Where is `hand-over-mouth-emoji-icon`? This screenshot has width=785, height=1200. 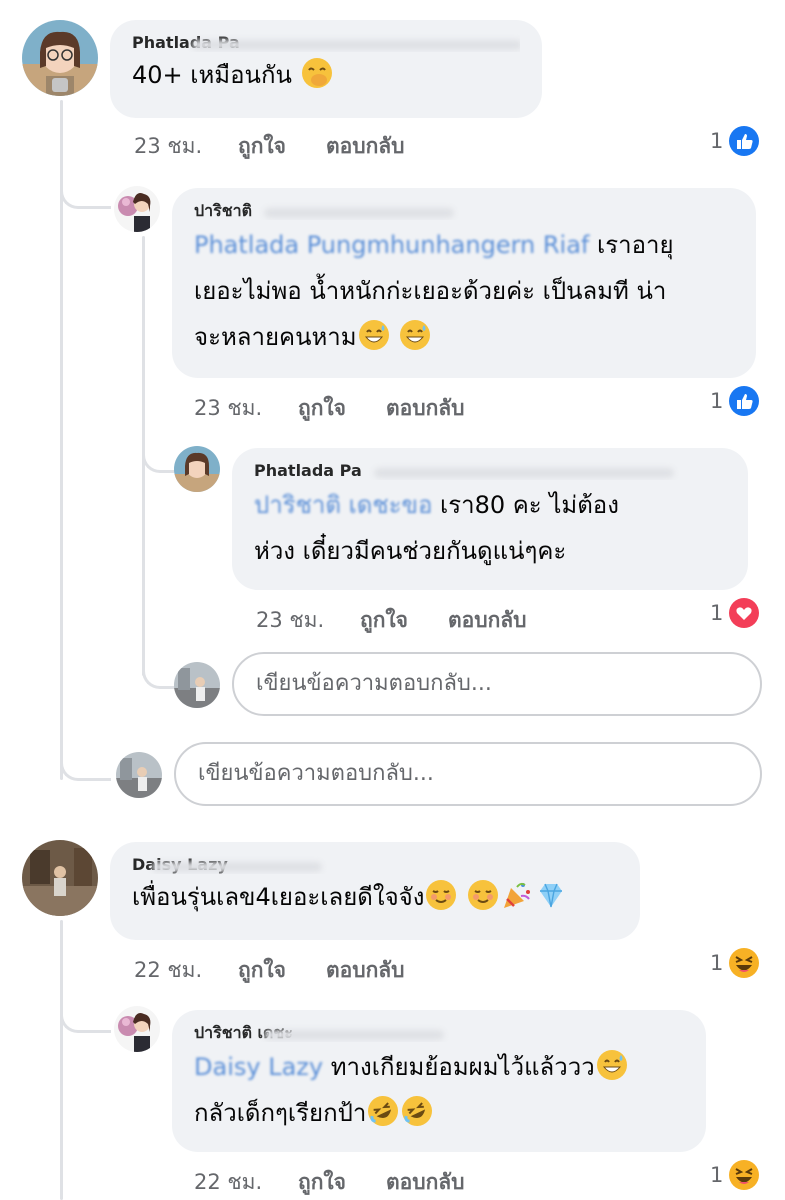 hand-over-mouth-emoji-icon is located at coordinates (317, 73).